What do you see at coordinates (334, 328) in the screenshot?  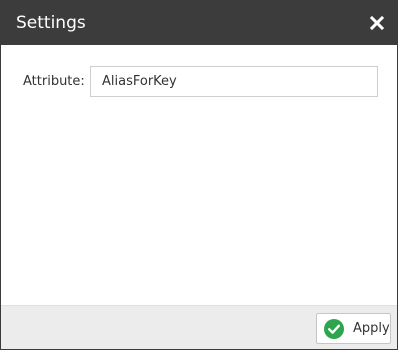 I see `check-circle-icon` at bounding box center [334, 328].